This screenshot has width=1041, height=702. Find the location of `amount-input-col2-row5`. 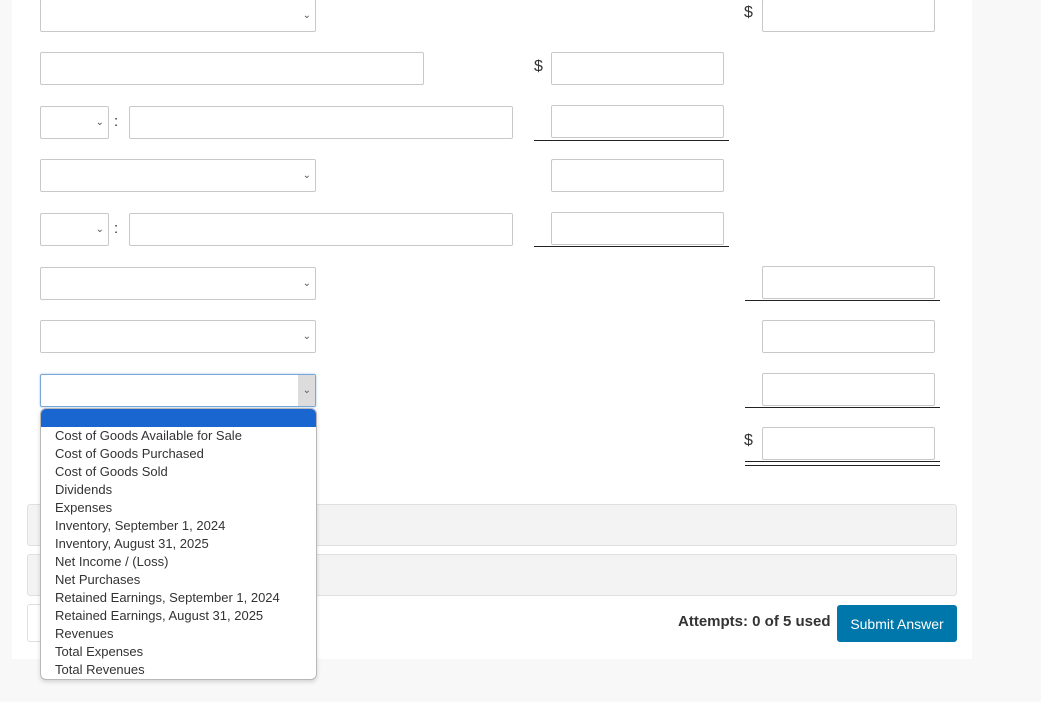

amount-input-col2-row5 is located at coordinates (637, 228).